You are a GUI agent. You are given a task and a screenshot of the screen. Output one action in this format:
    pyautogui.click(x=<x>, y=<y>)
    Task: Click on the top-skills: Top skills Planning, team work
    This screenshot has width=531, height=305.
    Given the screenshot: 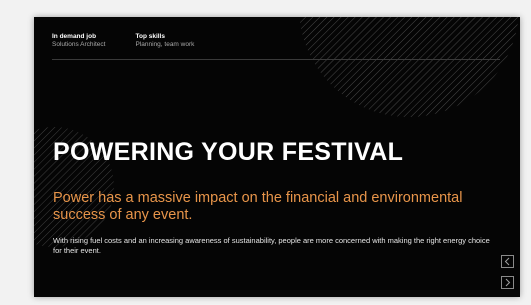 What is the action you would take?
    pyautogui.click(x=164, y=46)
    